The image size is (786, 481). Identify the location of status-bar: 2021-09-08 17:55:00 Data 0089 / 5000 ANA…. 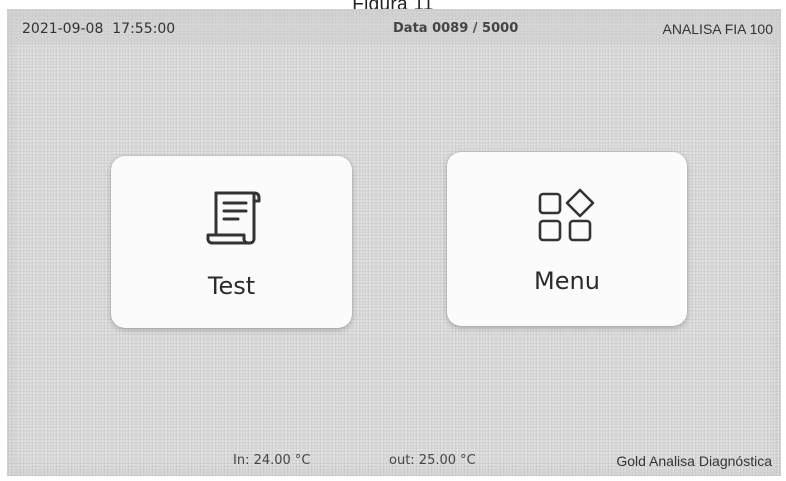
(394, 27).